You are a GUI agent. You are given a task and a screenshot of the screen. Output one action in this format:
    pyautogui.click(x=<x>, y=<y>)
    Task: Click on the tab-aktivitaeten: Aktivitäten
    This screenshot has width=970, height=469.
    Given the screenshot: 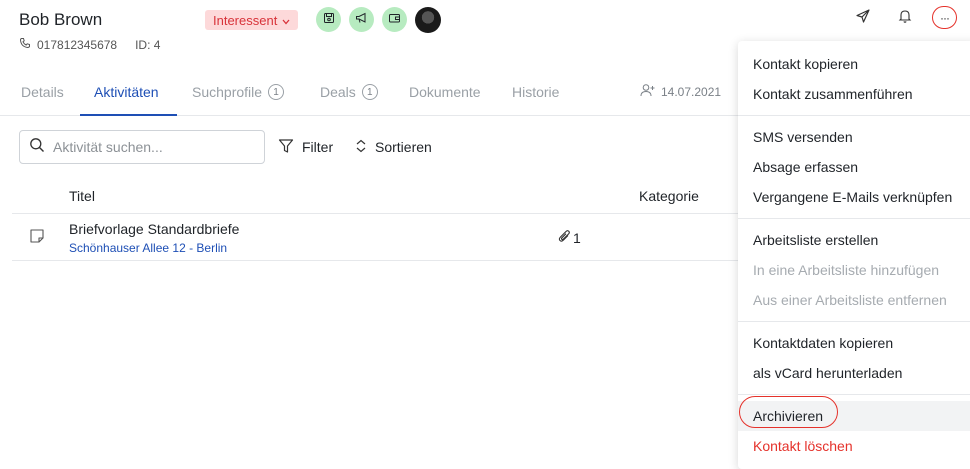 What is the action you would take?
    pyautogui.click(x=126, y=92)
    